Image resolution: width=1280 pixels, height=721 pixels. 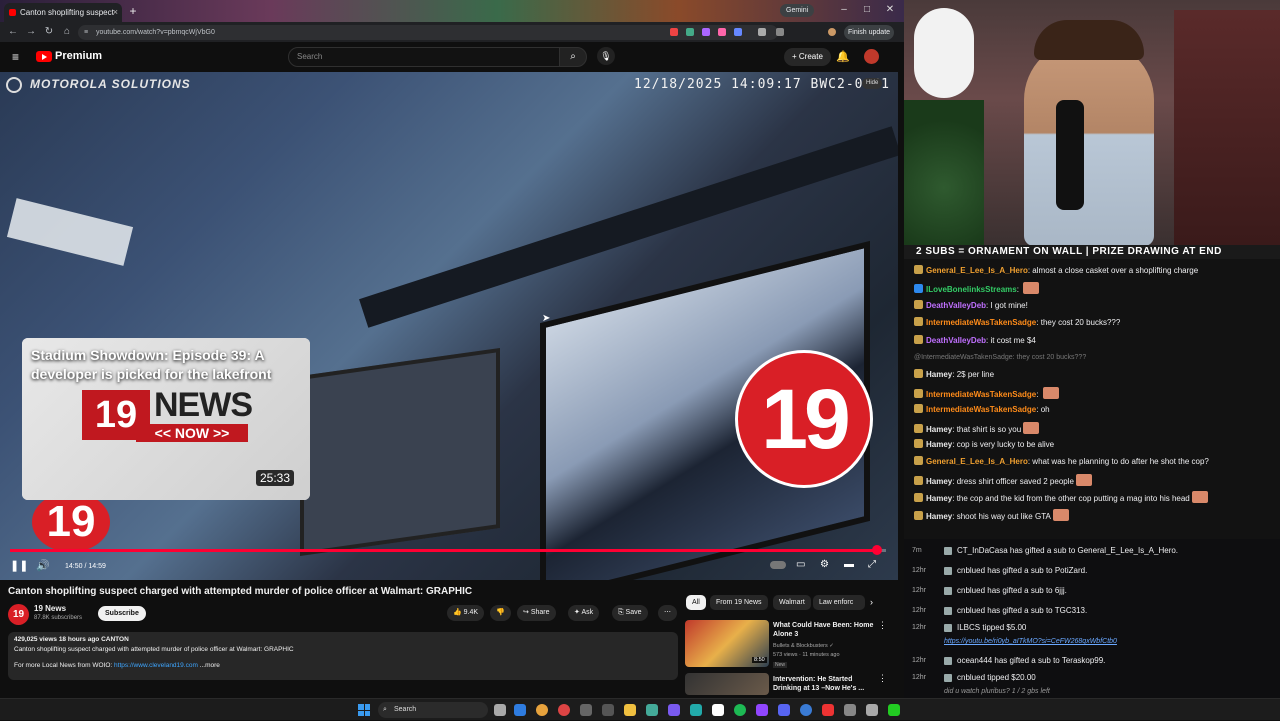 I want to click on back-icon: ←, so click(x=13, y=32).